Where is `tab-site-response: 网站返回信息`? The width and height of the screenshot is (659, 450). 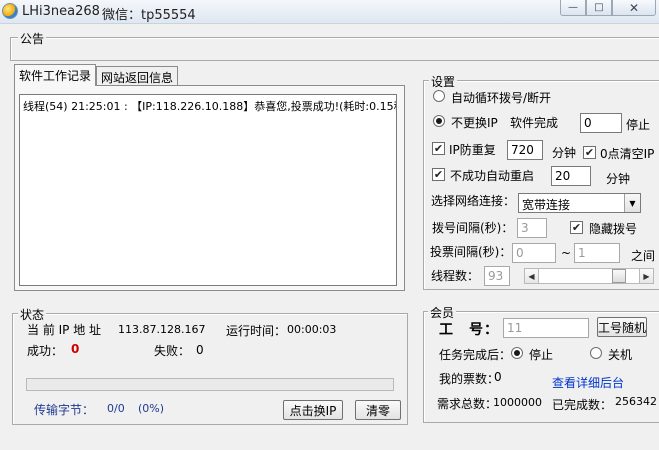
tab-site-response: 网站返回信息 is located at coordinates (137, 76).